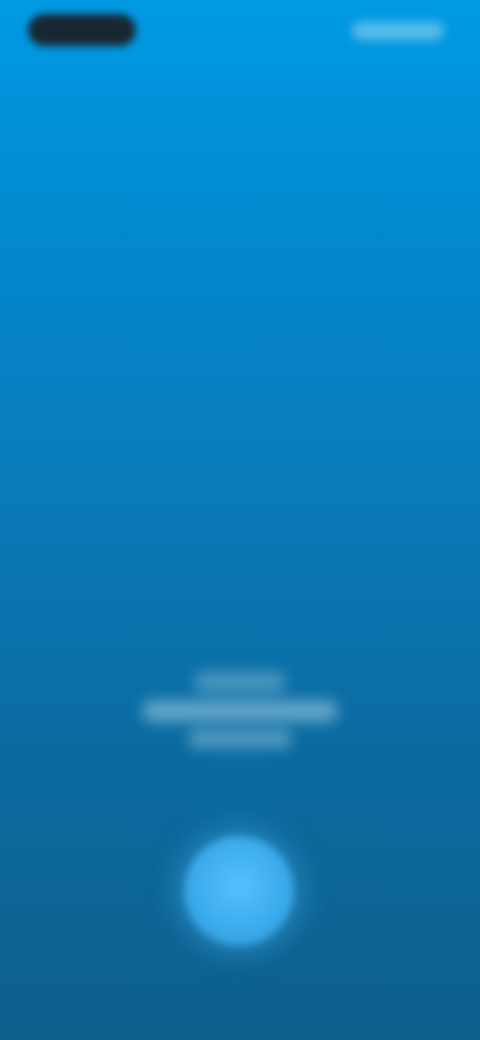 This screenshot has height=1040, width=480. What do you see at coordinates (240, 30) in the screenshot?
I see `status-bar` at bounding box center [240, 30].